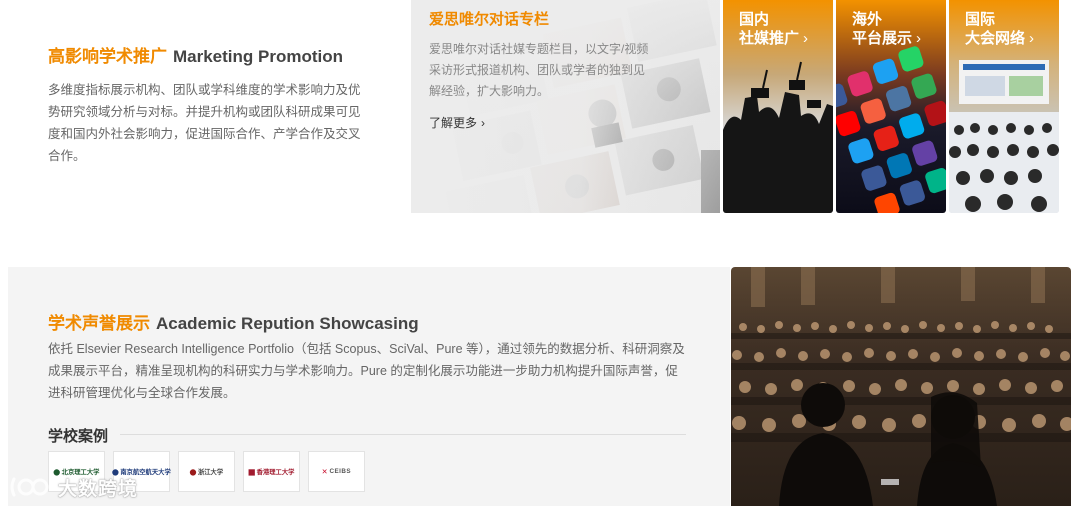  Describe the element at coordinates (99, 323) in the screenshot. I see `reputation-title-zh: 学术声誉展示` at that location.